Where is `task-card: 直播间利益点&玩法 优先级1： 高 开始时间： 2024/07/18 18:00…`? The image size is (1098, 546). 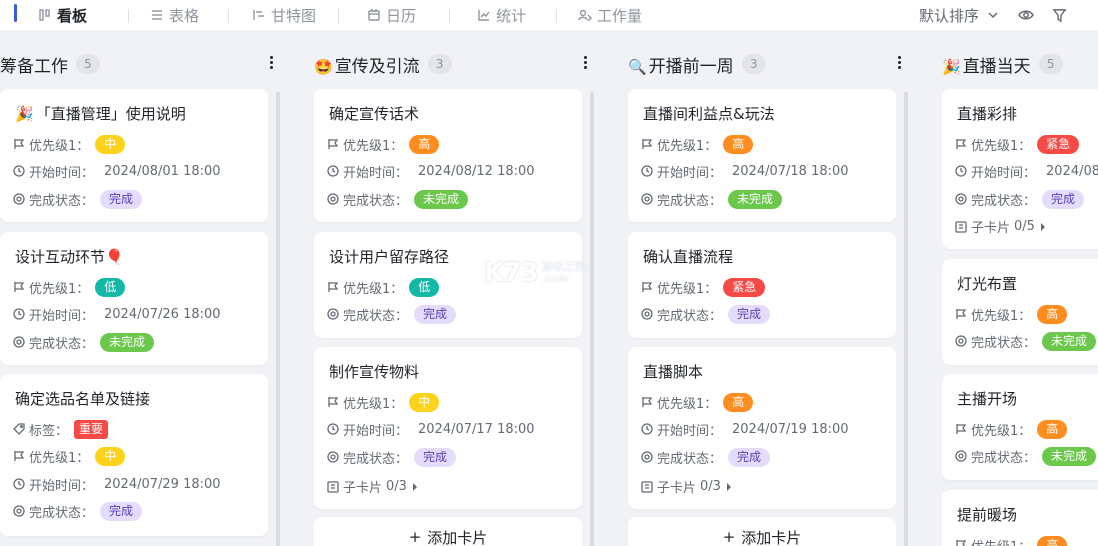
task-card: 直播间利益点&玩法 优先级1： 高 开始时间： 2024/07/18 18:00… is located at coordinates (762, 155).